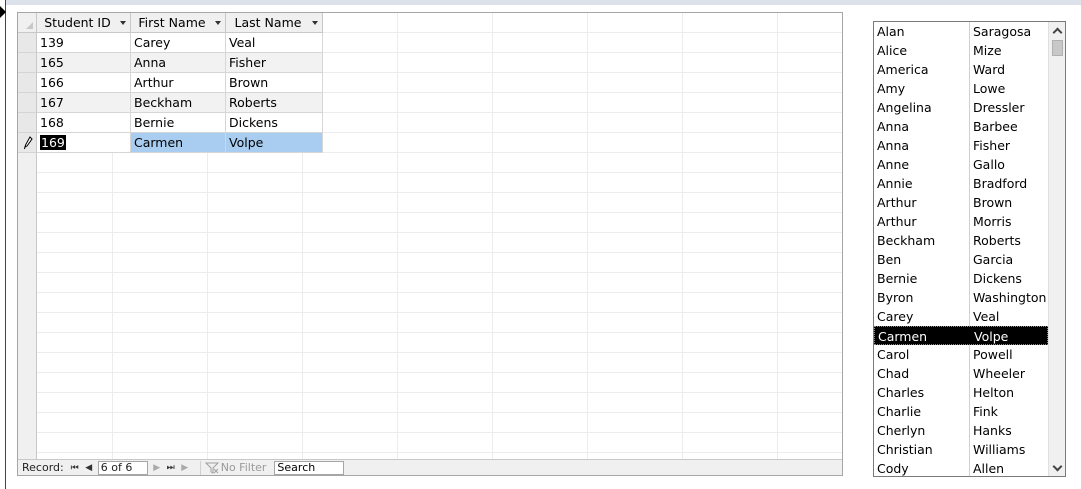 Image resolution: width=1081 pixels, height=489 pixels. Describe the element at coordinates (274, 103) in the screenshot. I see `last-name-cell: Roberts` at that location.